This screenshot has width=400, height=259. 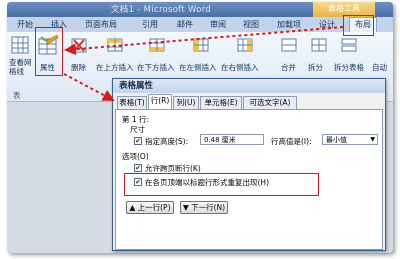 I want to click on arrow-layout-to-properties, so click(x=204, y=41).